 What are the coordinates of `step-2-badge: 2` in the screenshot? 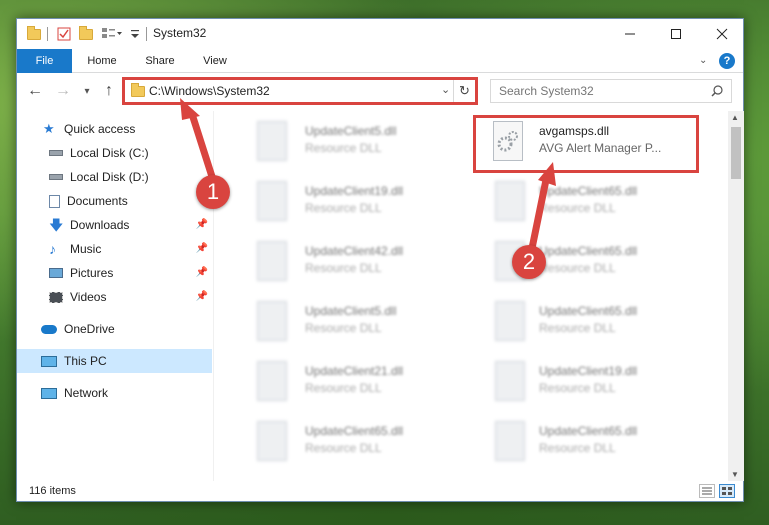 It's located at (529, 262).